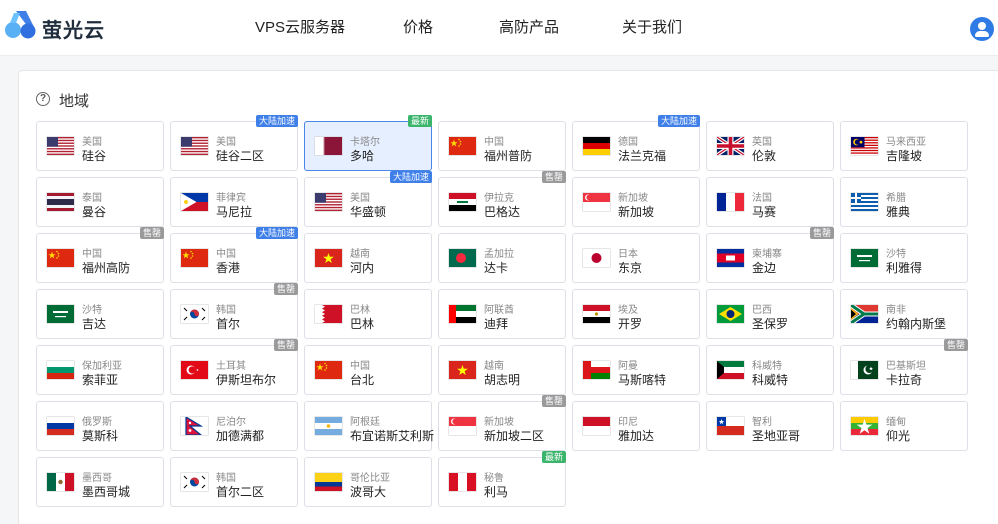  I want to click on flag-us-icon, so click(60, 146).